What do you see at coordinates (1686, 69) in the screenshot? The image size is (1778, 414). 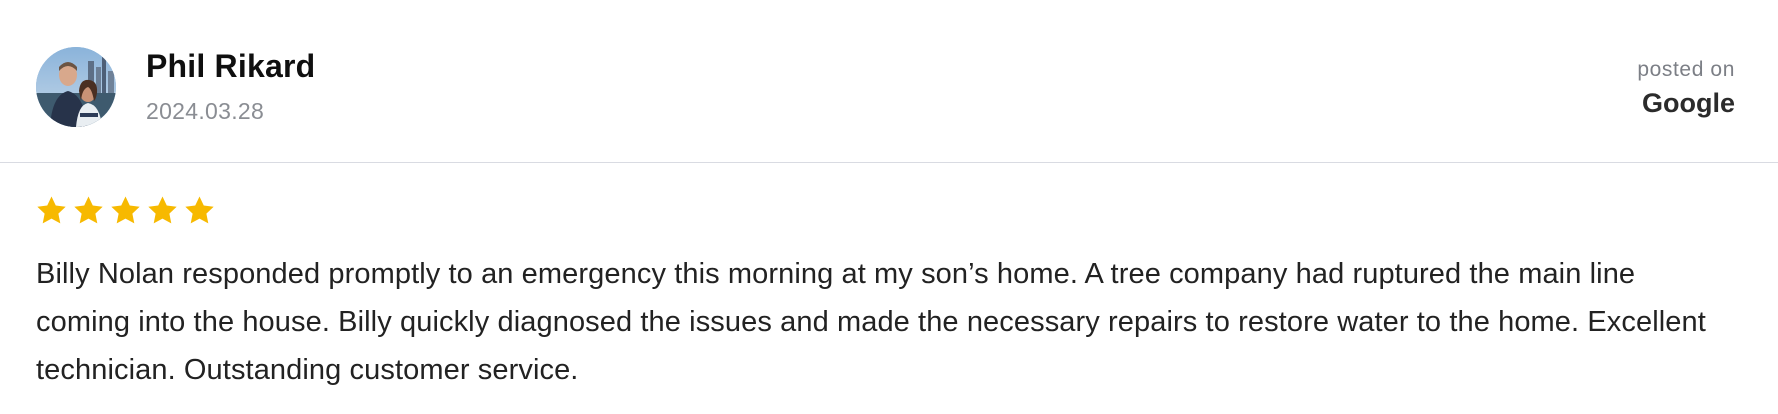 I see `posted-on-label: posted on` at bounding box center [1686, 69].